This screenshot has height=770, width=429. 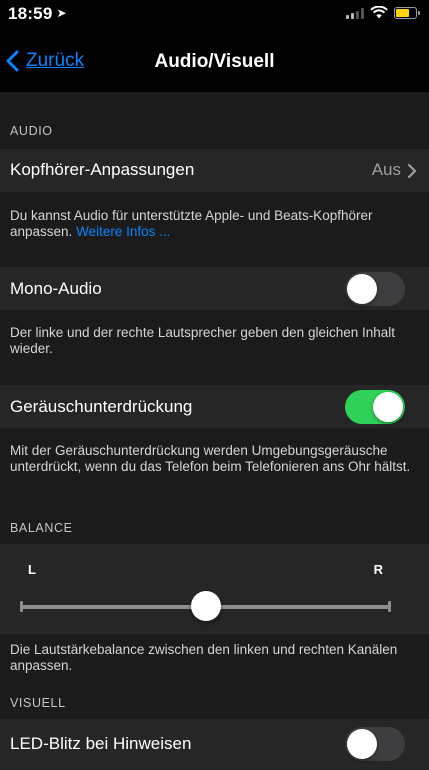 I want to click on noise-cancellation-label: Geräuschunterdrückung, so click(x=101, y=406).